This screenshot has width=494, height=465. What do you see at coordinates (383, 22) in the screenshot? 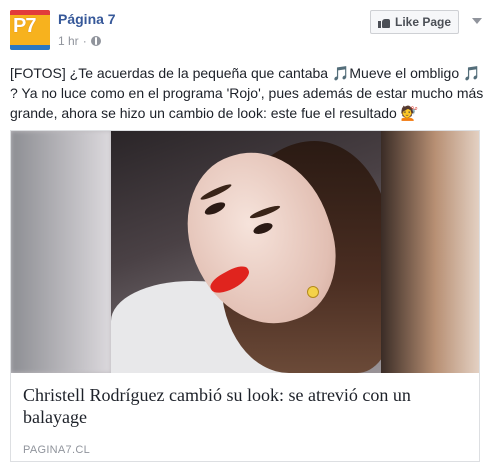
I see `thumbs-up-icon` at bounding box center [383, 22].